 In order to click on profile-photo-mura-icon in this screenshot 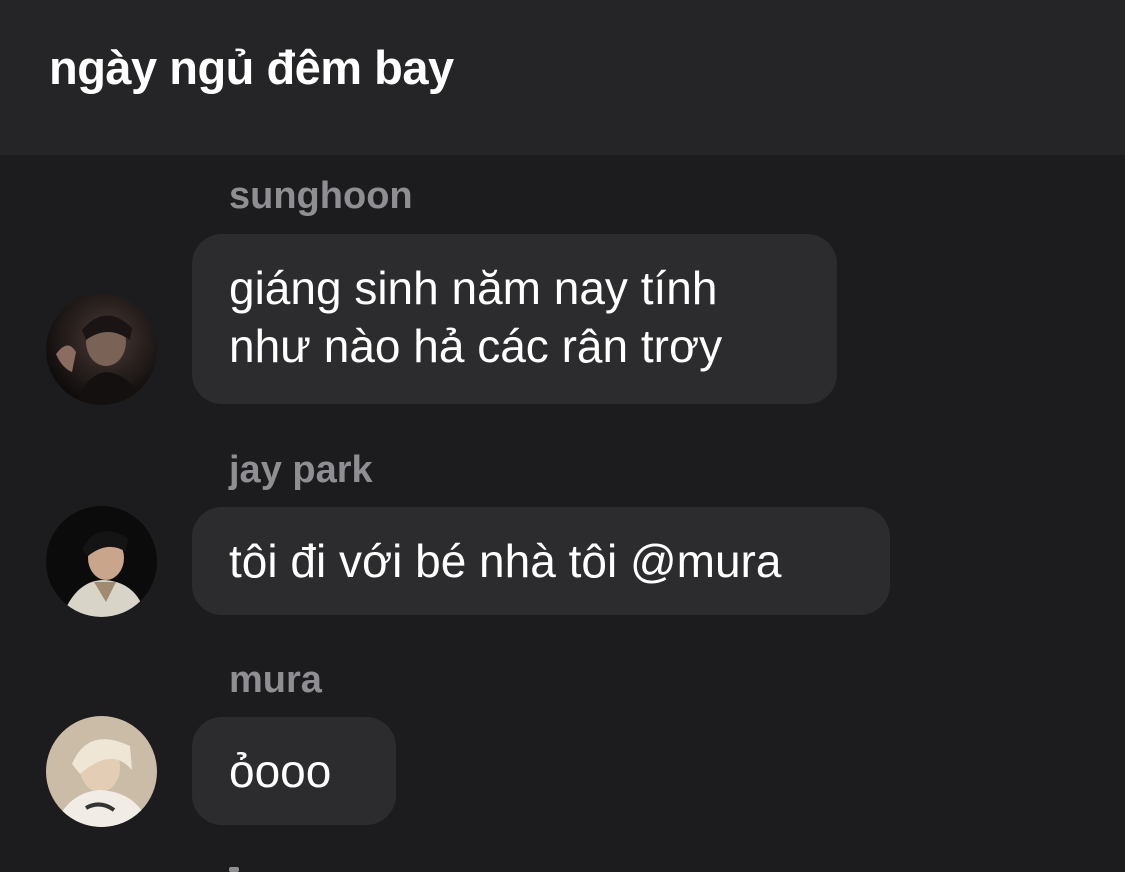, I will do `click(101, 771)`.